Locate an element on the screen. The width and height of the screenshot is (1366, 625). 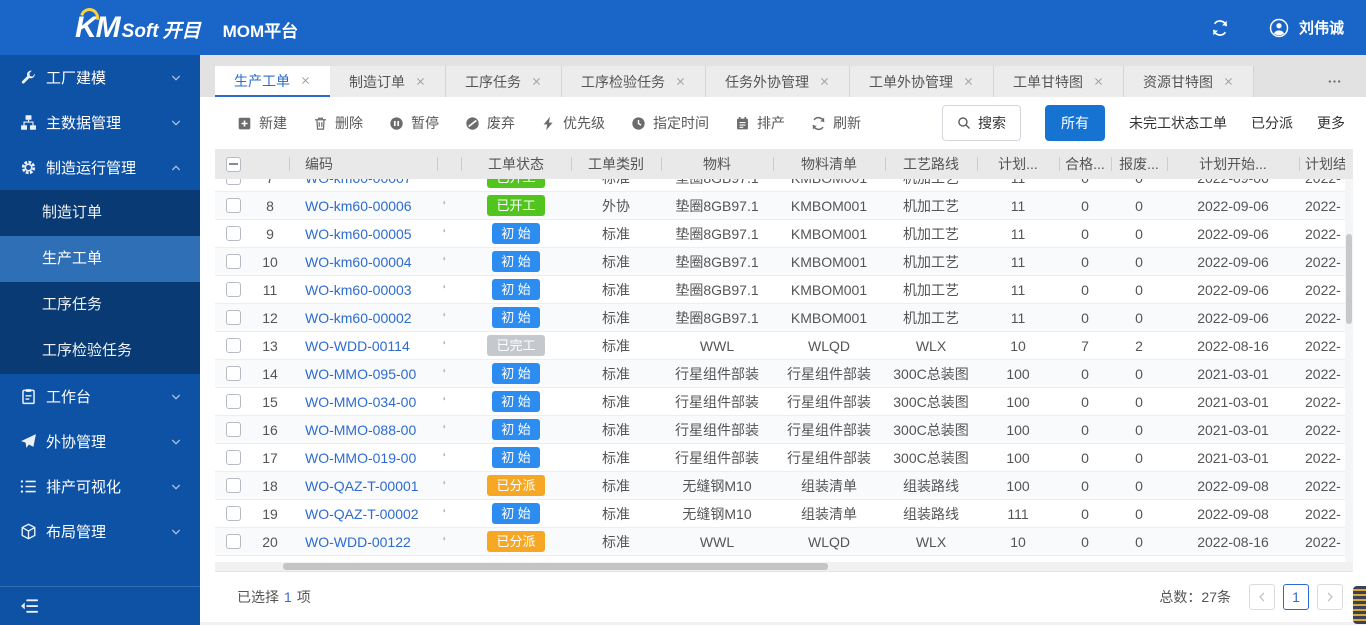
filter-unfinished: 未完工状态工单 is located at coordinates (1178, 123).